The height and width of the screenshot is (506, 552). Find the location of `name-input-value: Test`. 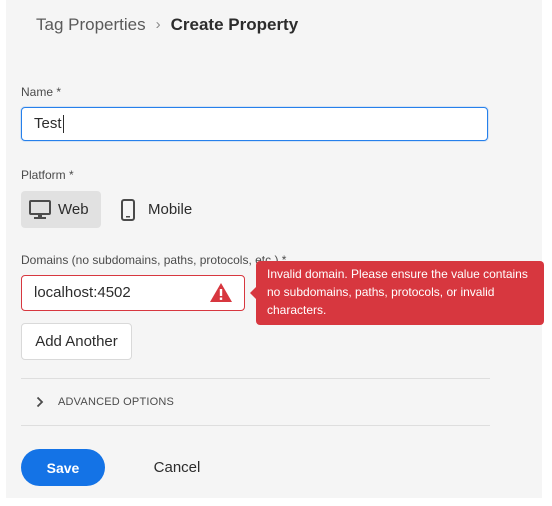

name-input-value: Test is located at coordinates (48, 123).